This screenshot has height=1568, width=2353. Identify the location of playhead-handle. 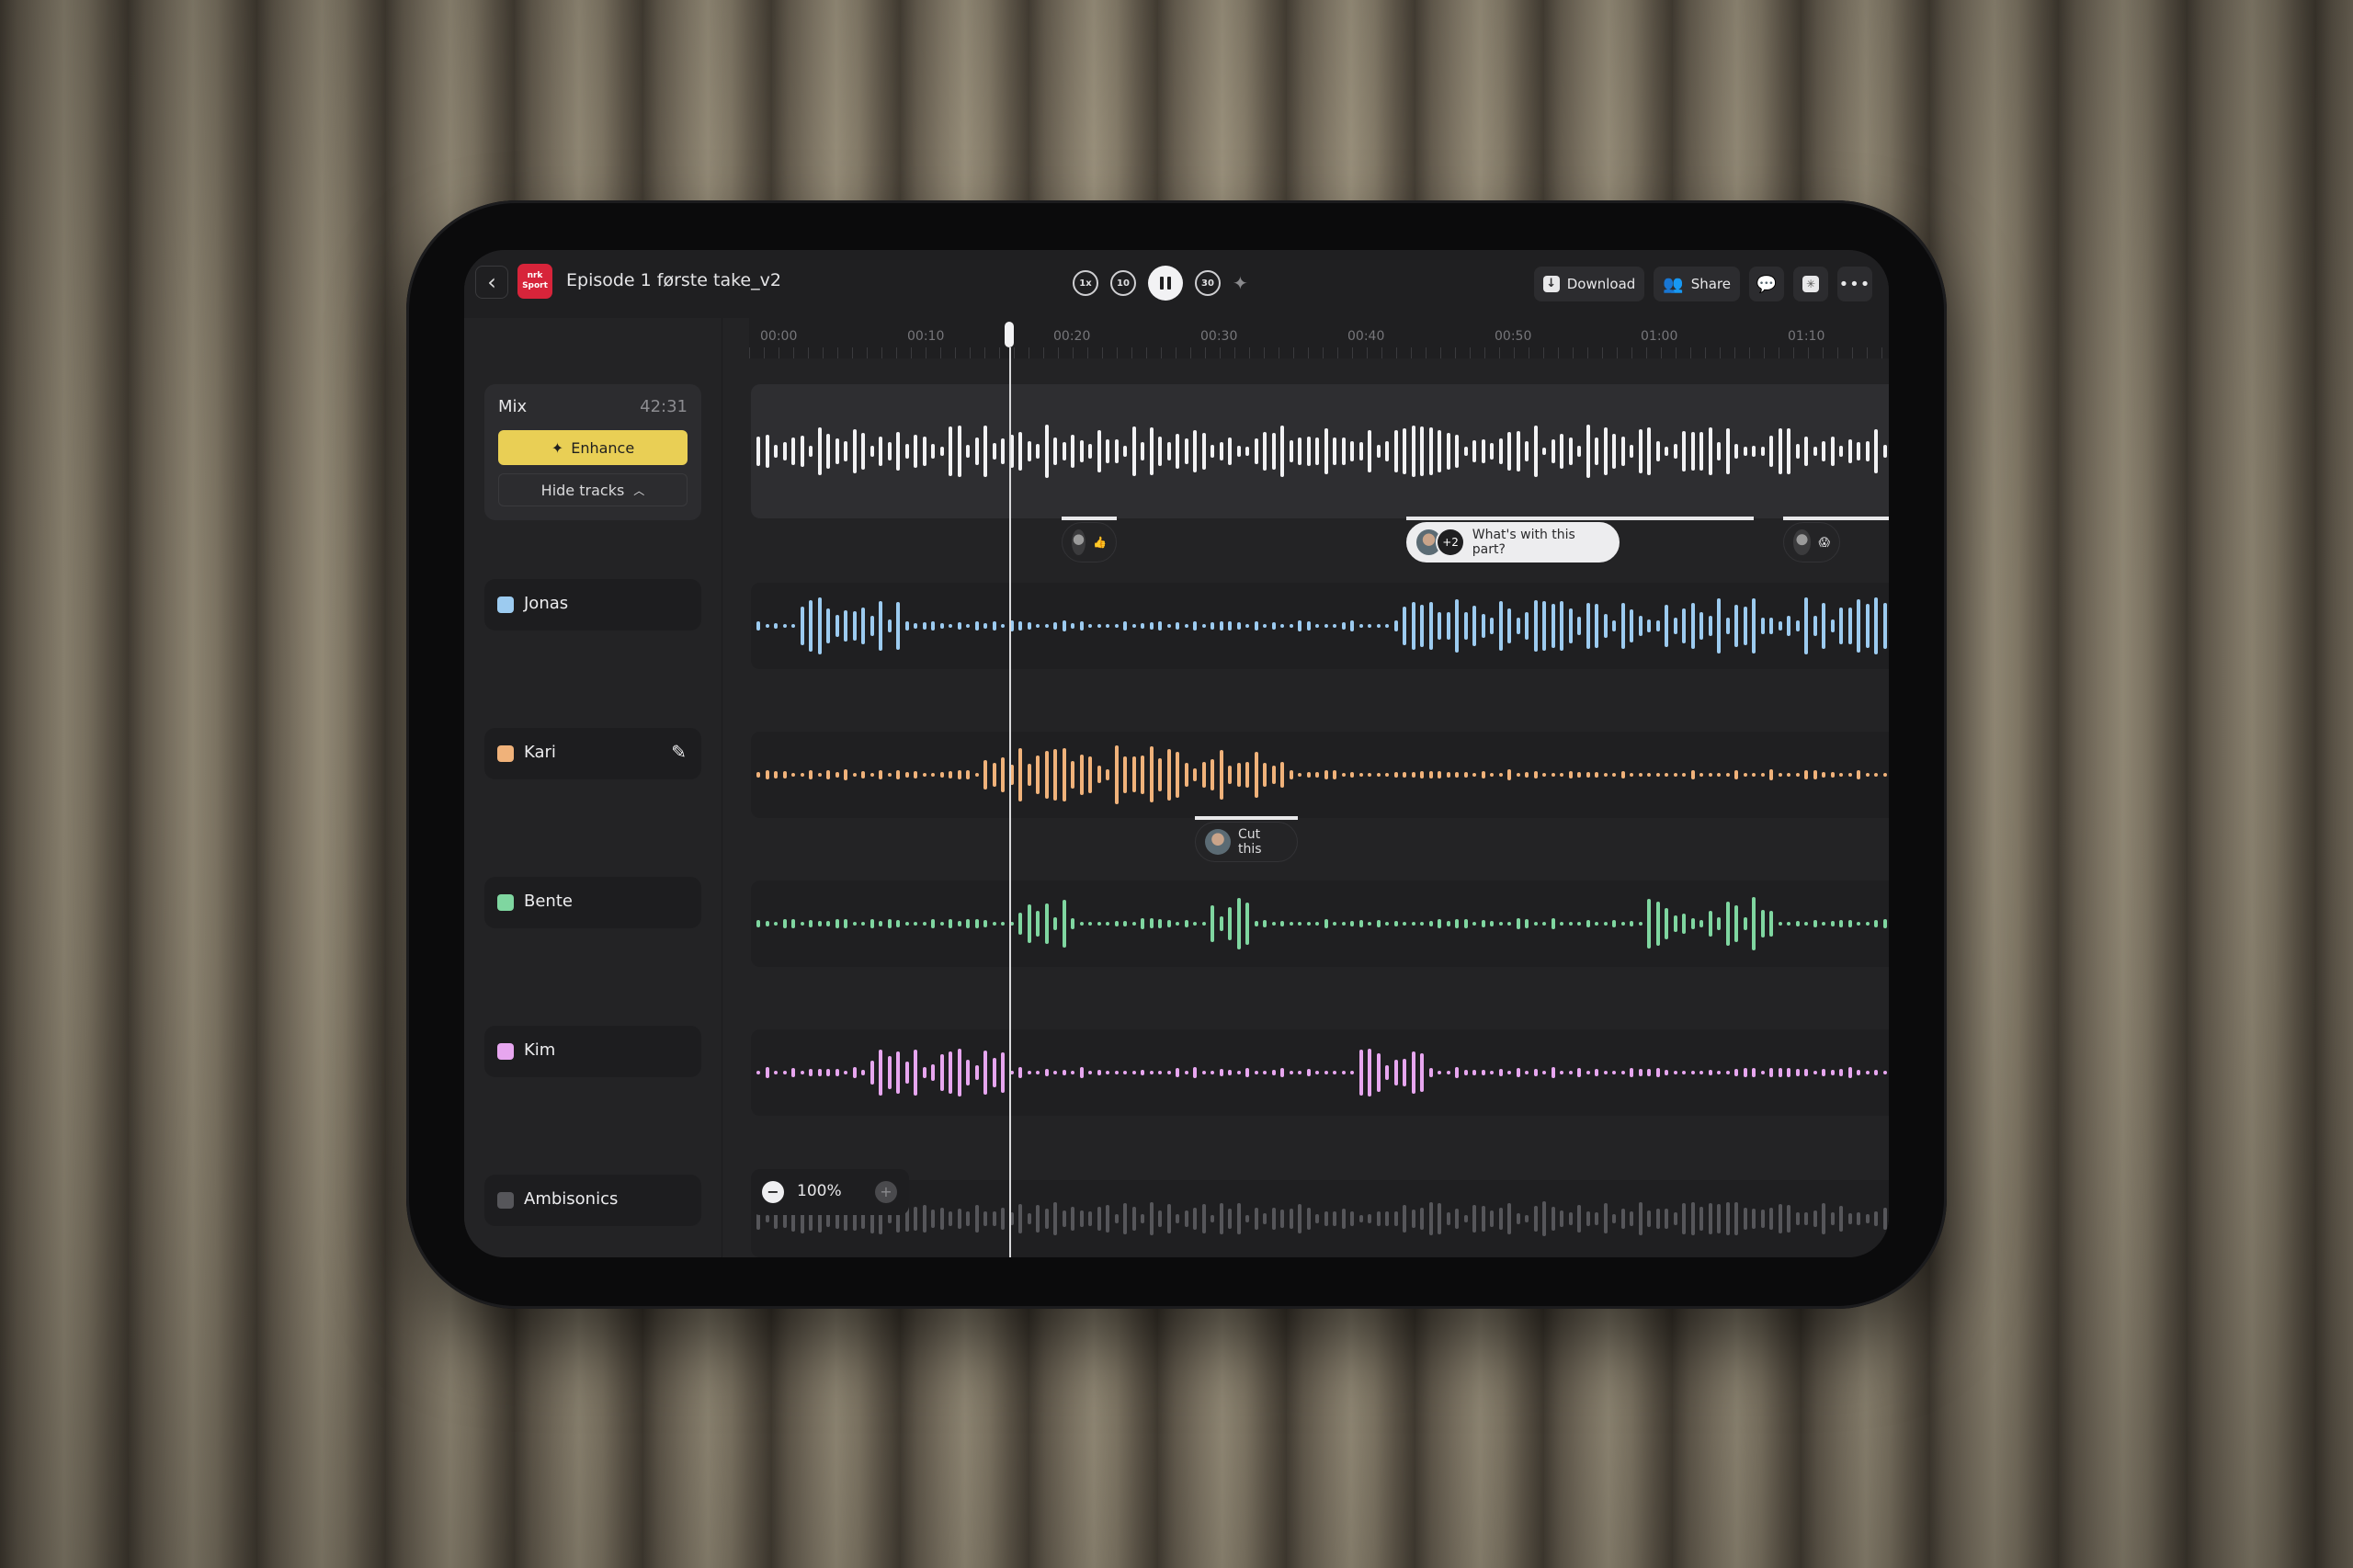
(1009, 334).